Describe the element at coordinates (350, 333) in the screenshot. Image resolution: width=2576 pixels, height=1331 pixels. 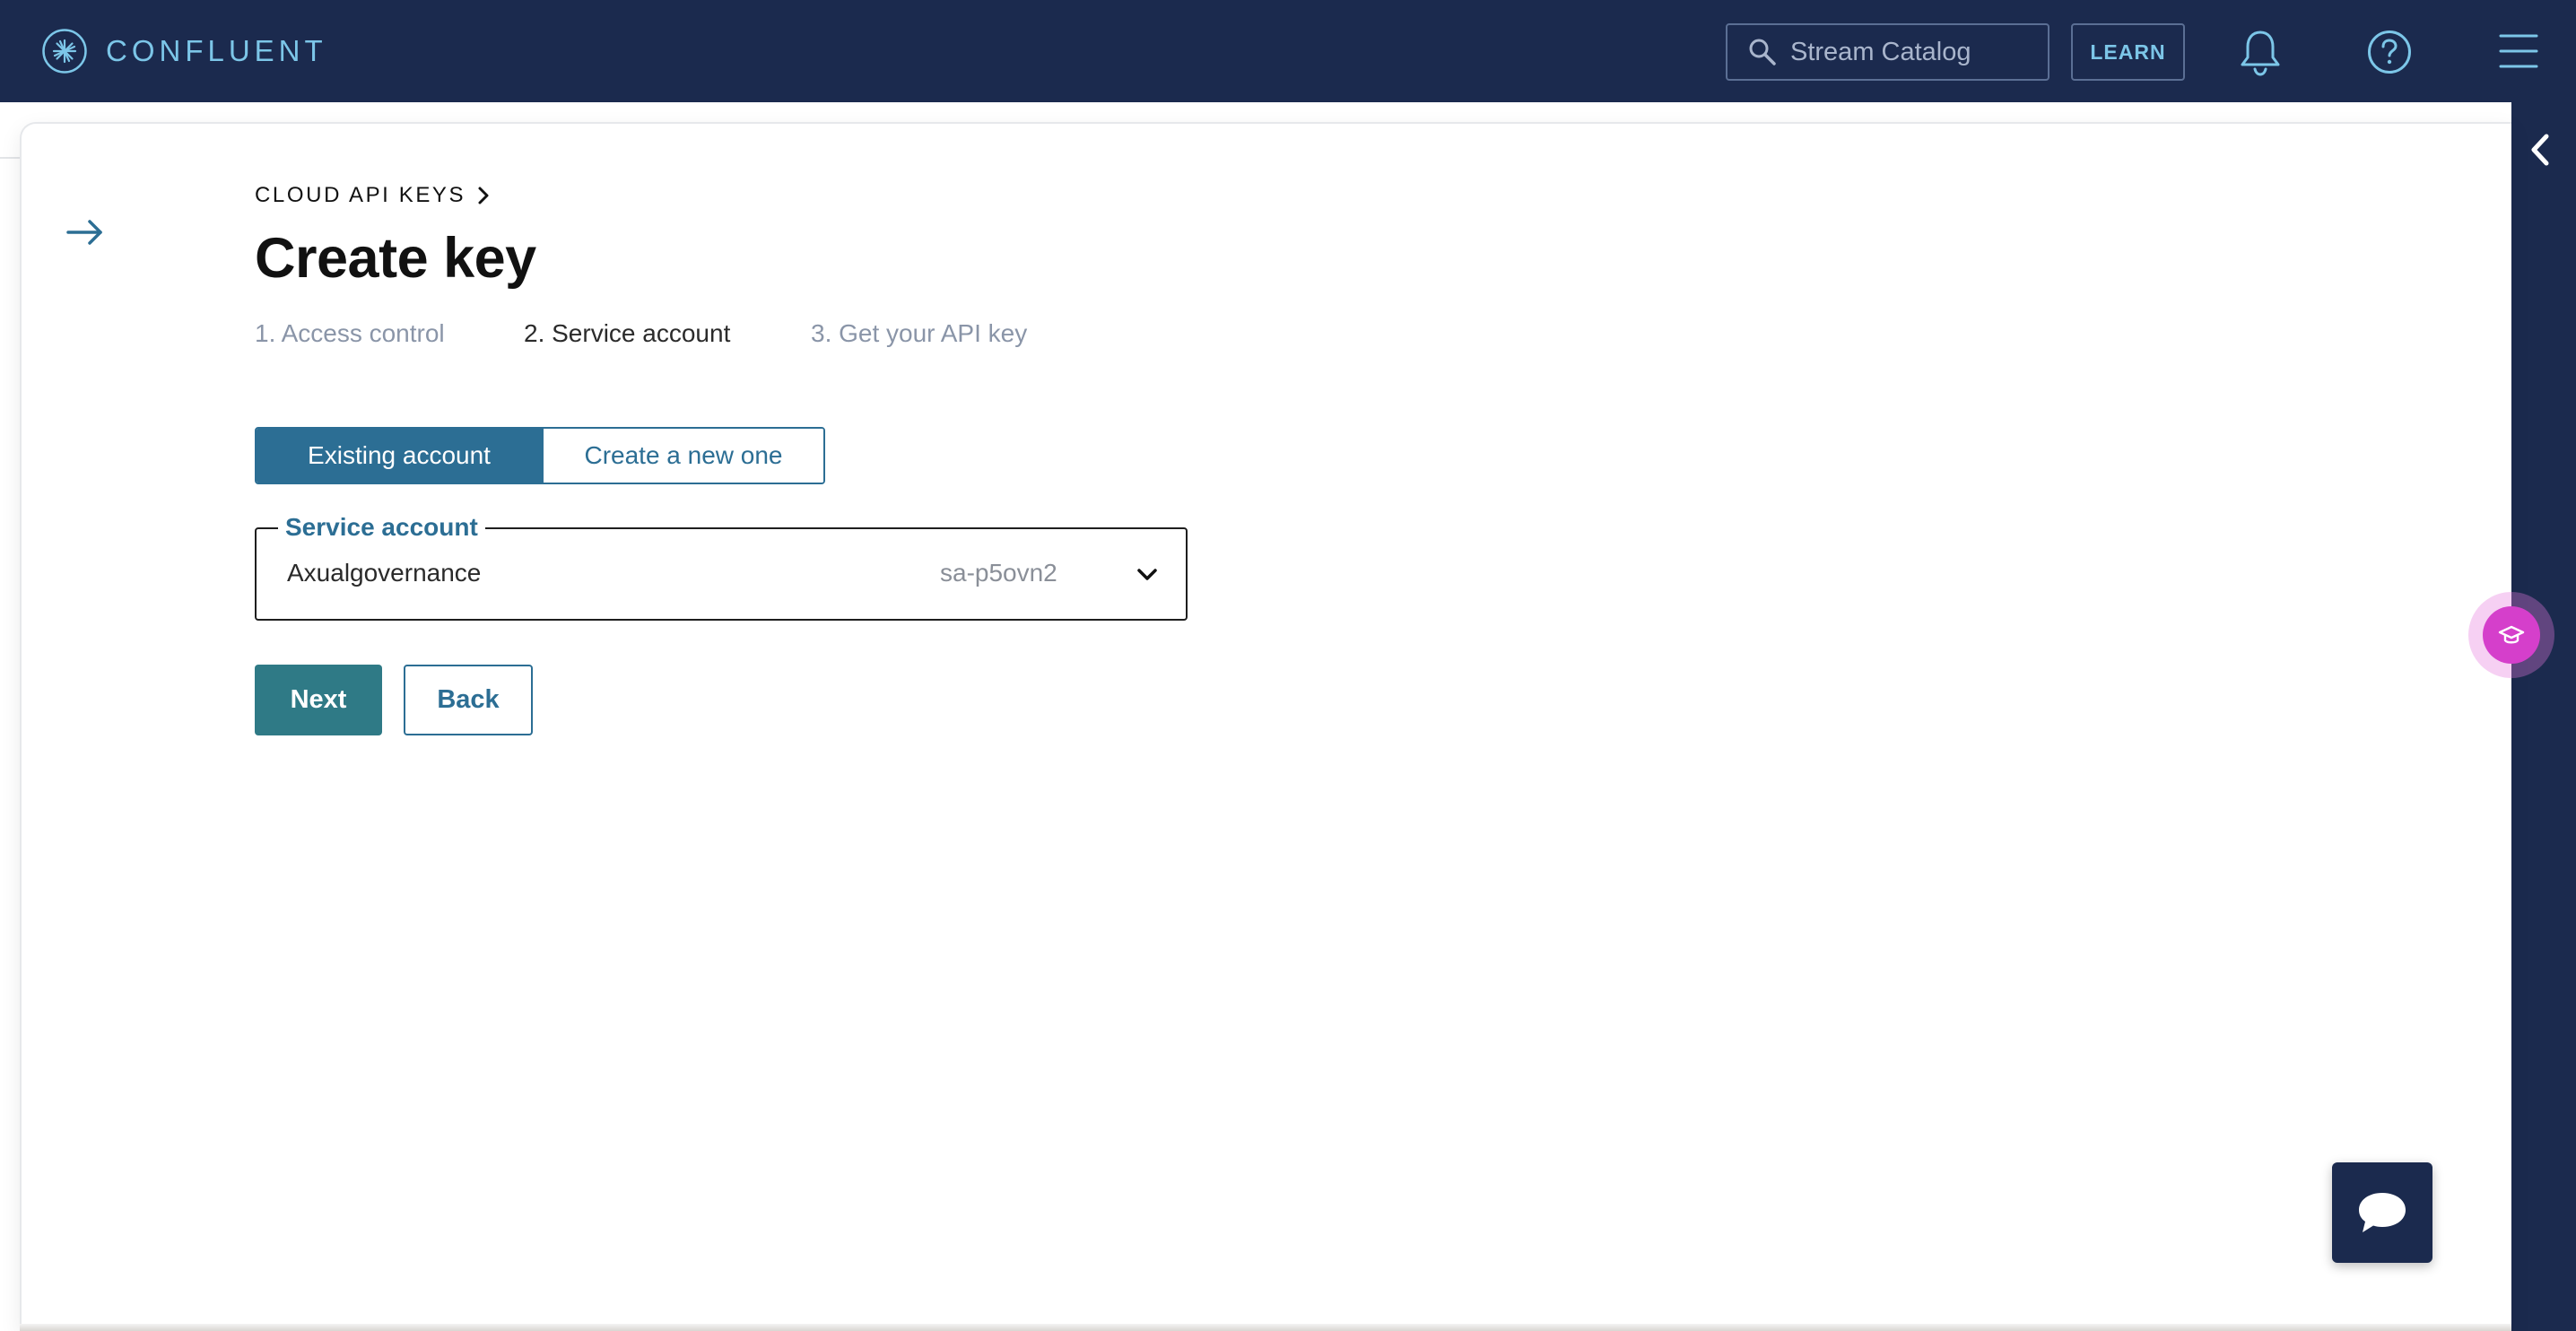
I see `step-access-control: 1. Access control` at that location.